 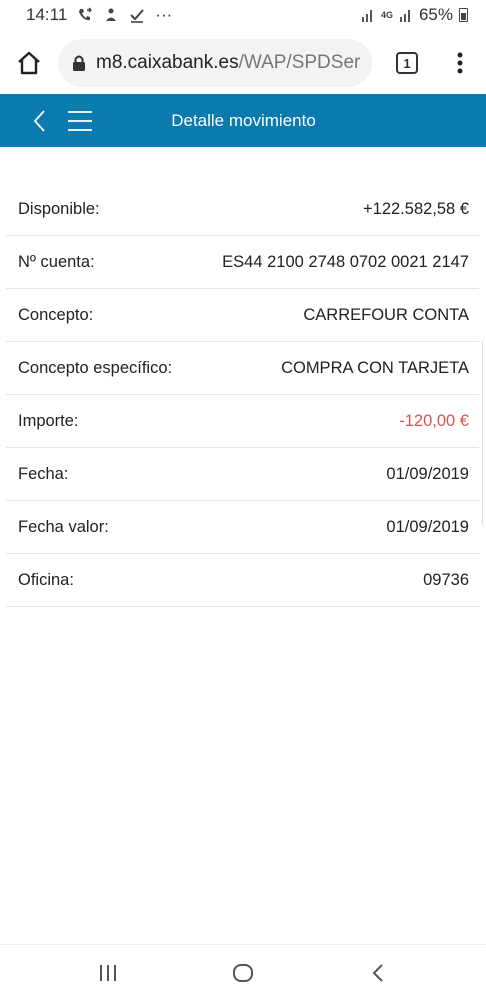 What do you see at coordinates (414, 15) in the screenshot?
I see `status-right: 4G 65%` at bounding box center [414, 15].